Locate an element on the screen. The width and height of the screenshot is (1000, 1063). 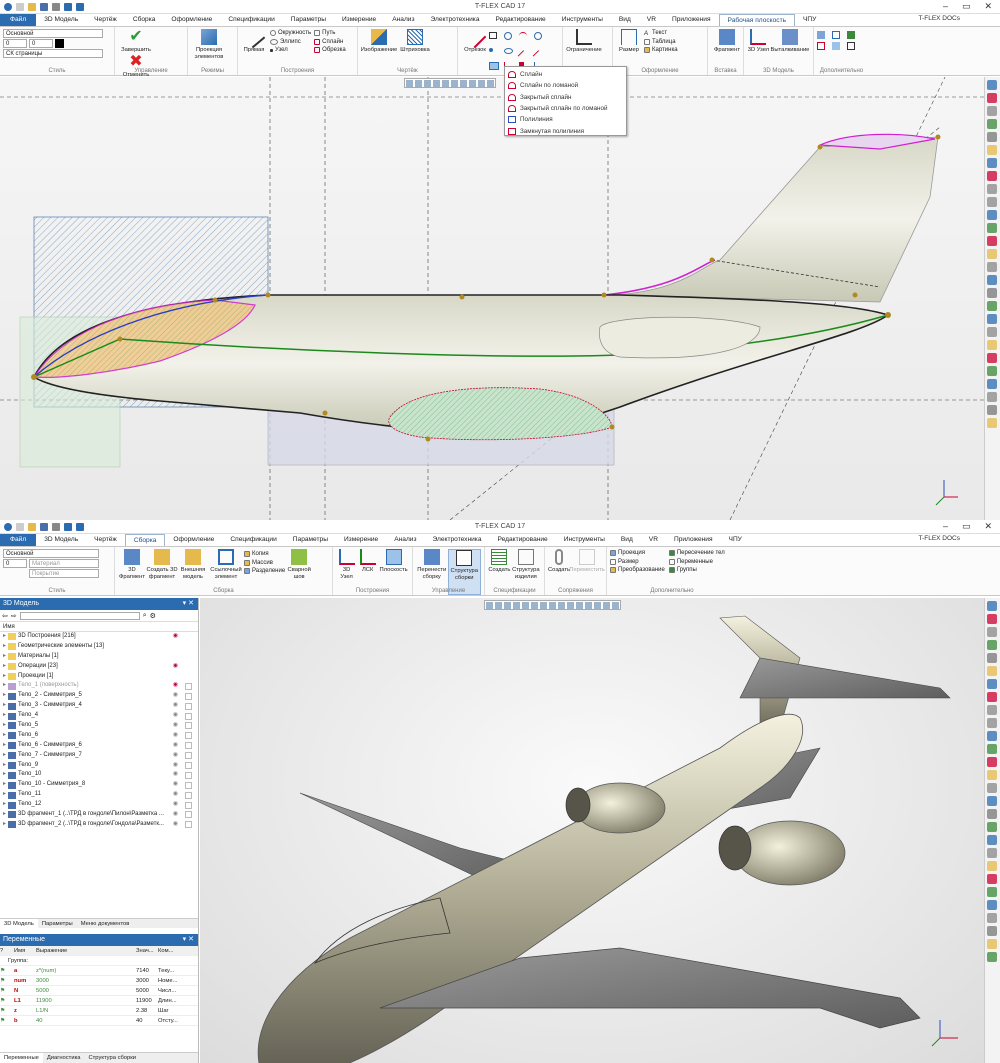
mini-tool-2-icon is located at coordinates (498, 605).